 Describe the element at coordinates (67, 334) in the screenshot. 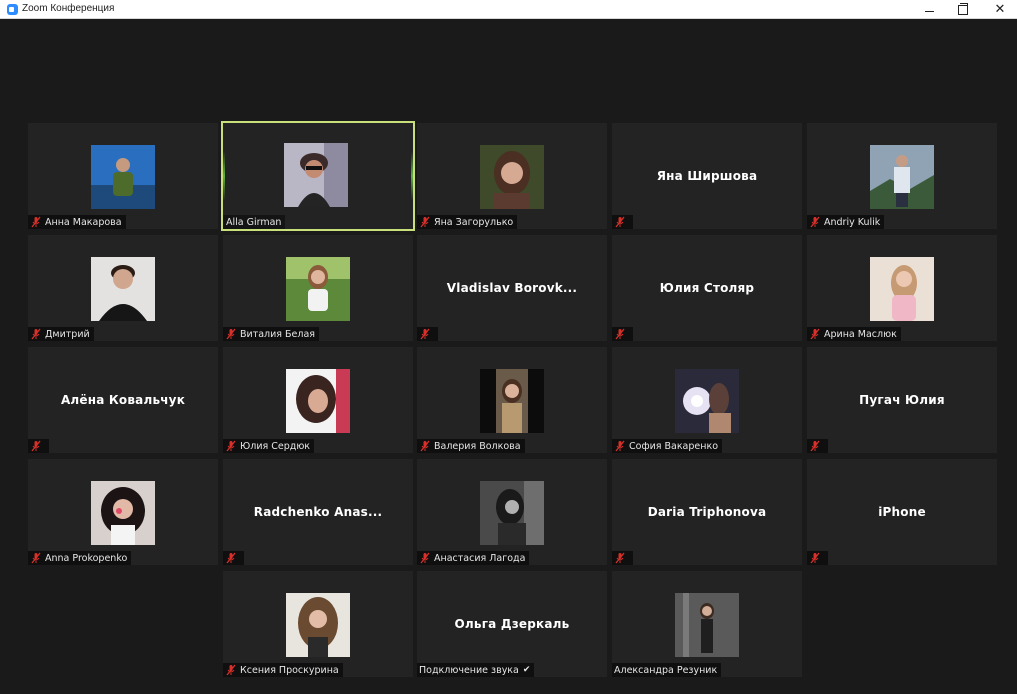

I see `participant-name: Дмитрий` at that location.